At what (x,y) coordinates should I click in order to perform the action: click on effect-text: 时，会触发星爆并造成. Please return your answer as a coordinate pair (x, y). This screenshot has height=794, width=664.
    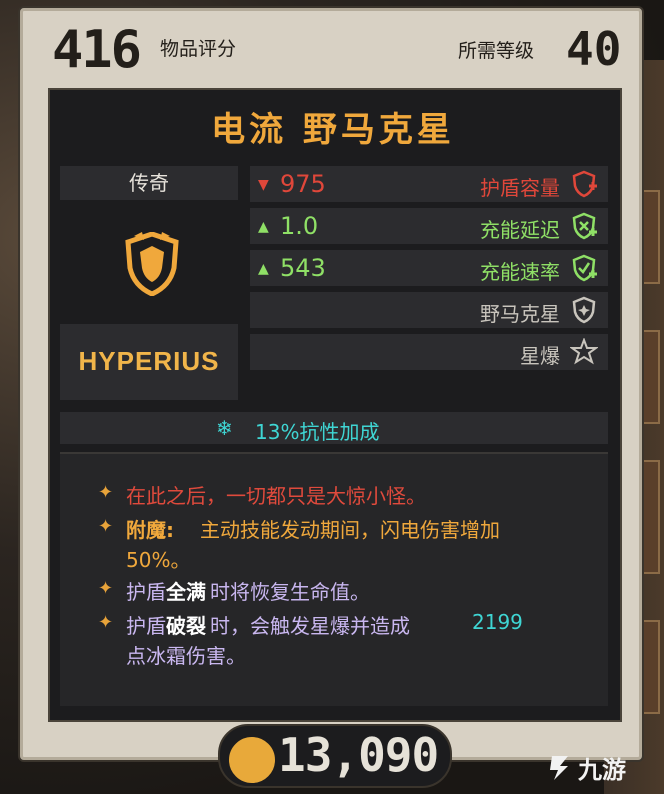
    Looking at the image, I should click on (310, 626).